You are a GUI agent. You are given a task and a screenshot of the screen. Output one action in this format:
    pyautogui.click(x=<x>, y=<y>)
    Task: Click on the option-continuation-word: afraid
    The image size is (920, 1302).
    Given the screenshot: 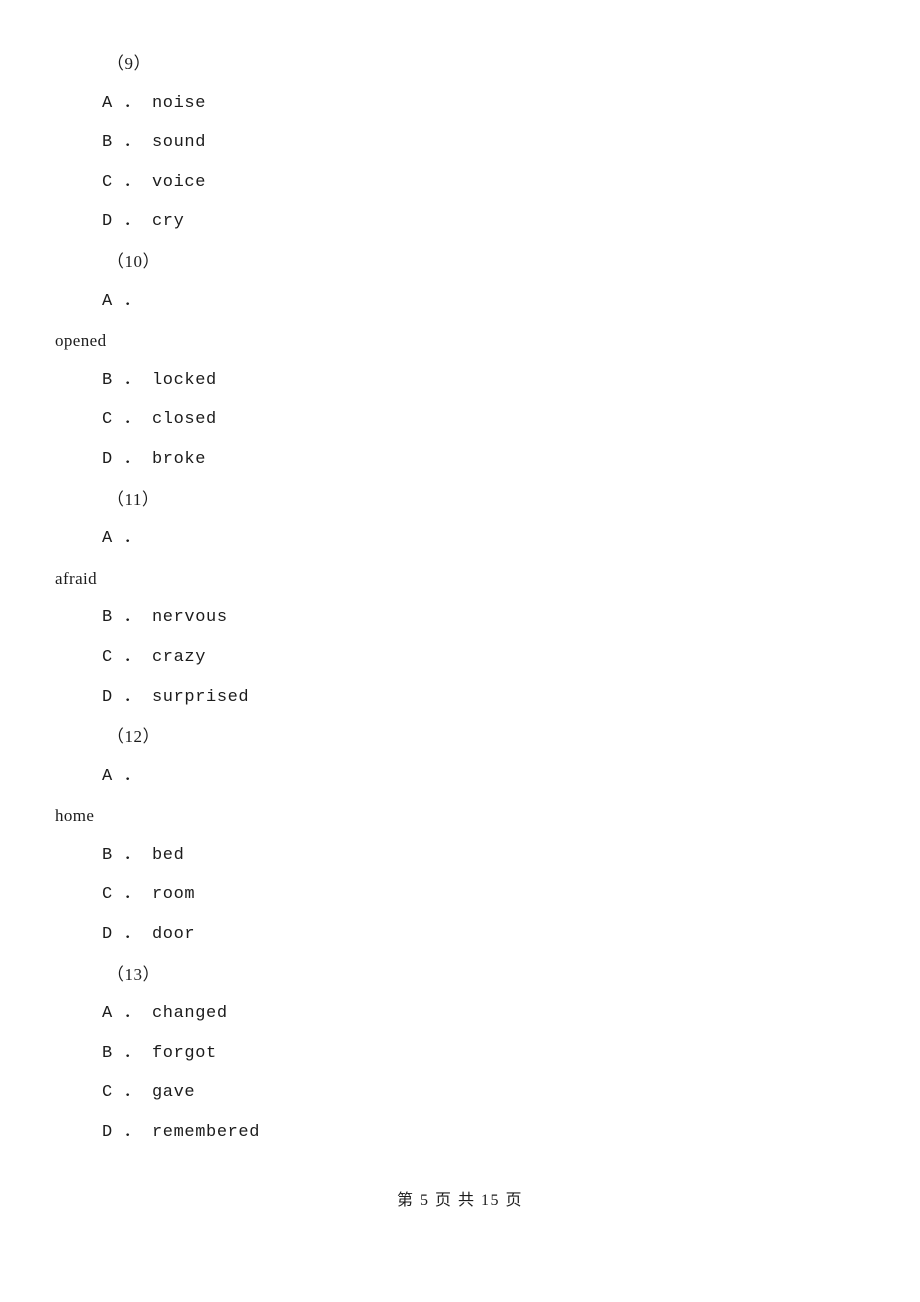 What is the action you would take?
    pyautogui.click(x=76, y=578)
    